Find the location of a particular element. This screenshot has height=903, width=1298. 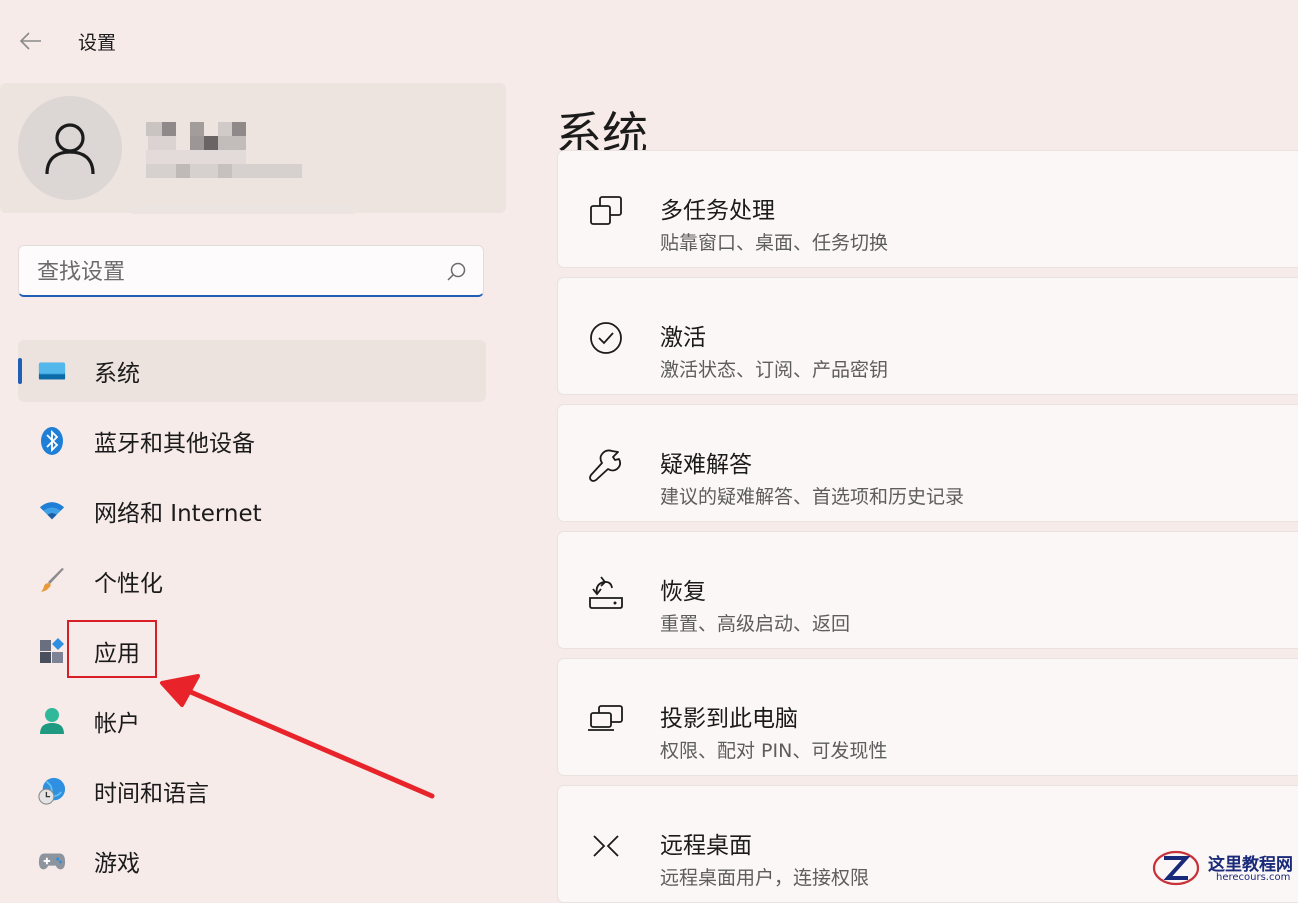

sidebar-item-accounts: 帐户 is located at coordinates (252, 721).